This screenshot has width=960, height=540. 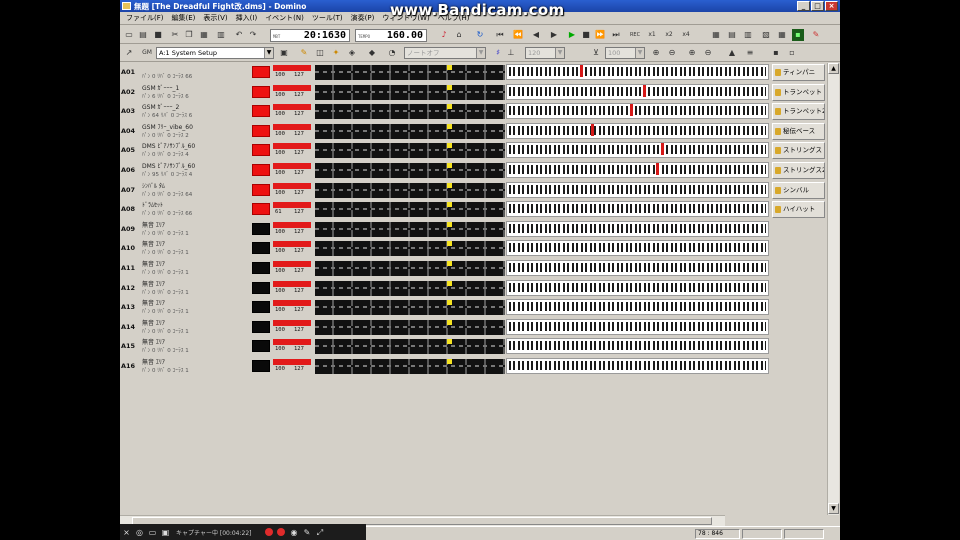 I want to click on undo-icon: ↶, so click(x=239, y=35).